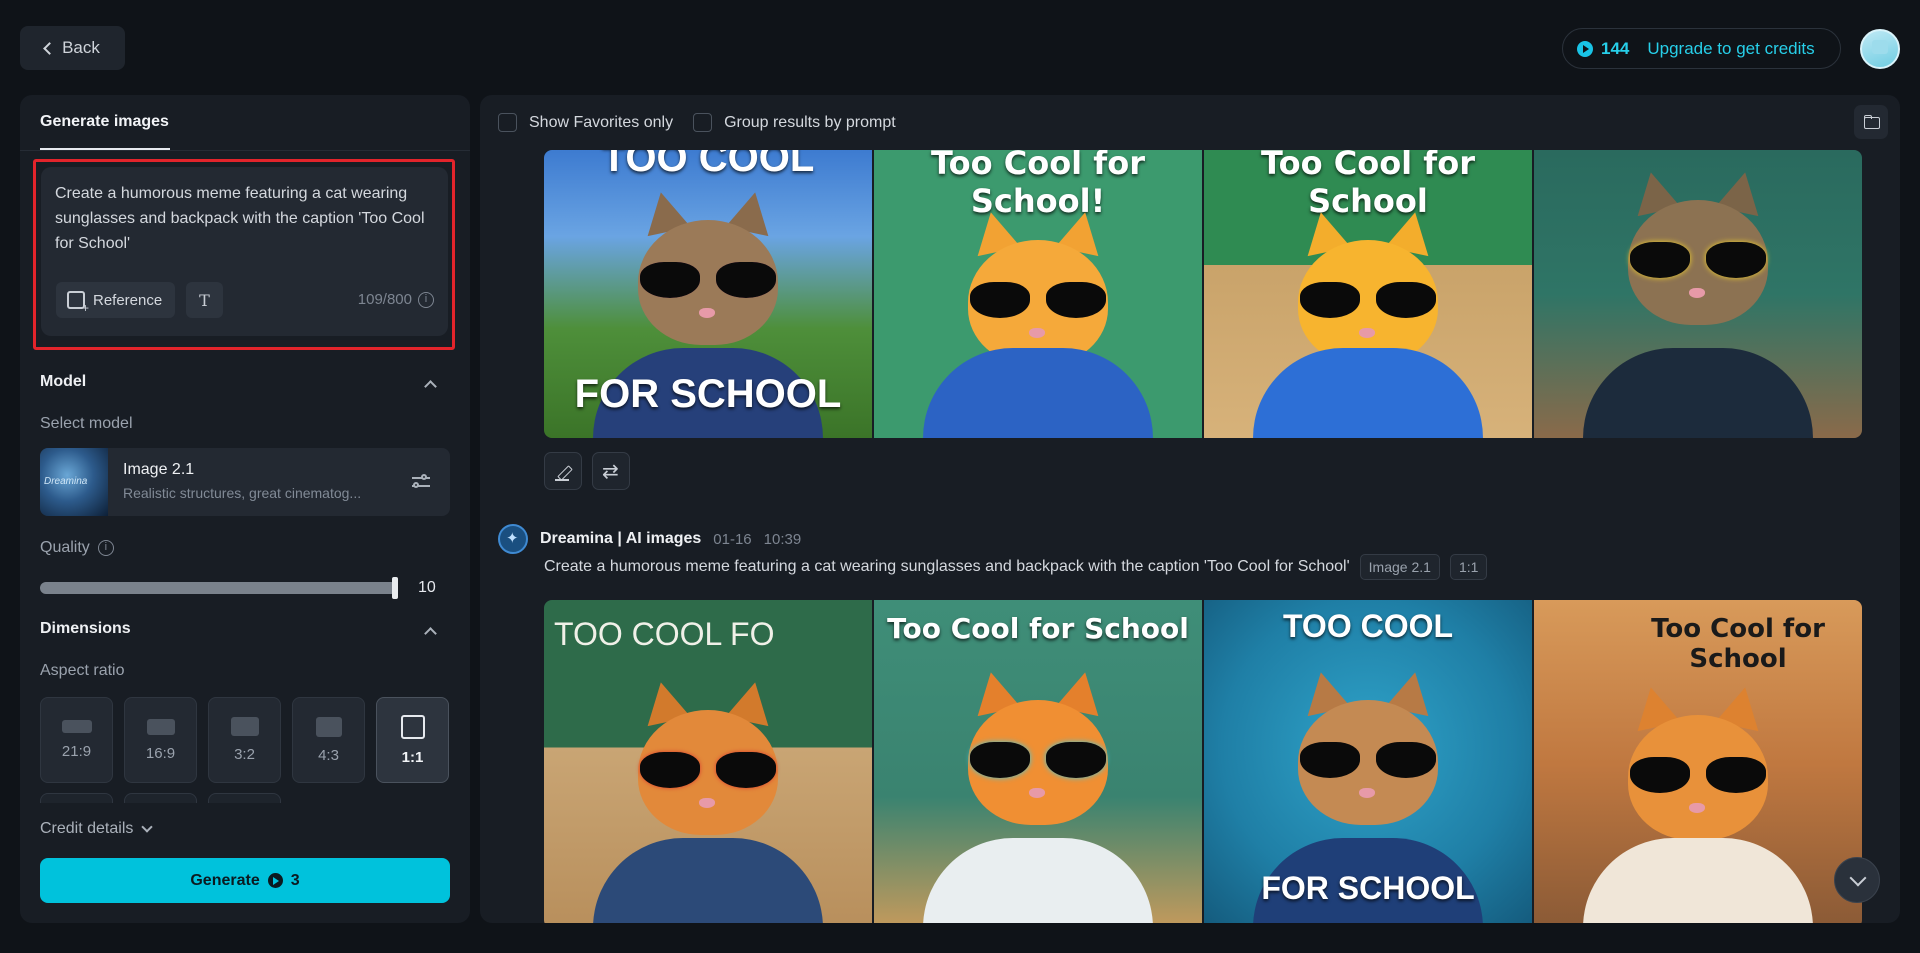 The image size is (1920, 953). I want to click on favorites-filter: Show Favorites only, so click(585, 122).